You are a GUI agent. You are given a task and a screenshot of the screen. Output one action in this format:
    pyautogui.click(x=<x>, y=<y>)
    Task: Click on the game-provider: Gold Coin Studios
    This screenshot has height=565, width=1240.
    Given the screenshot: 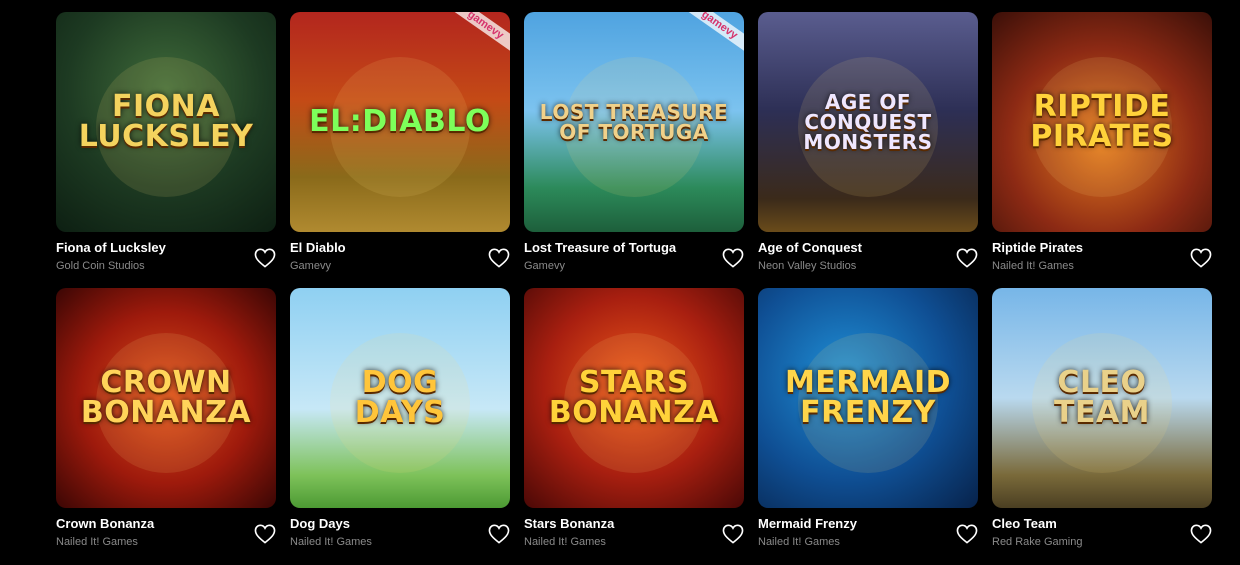 What is the action you would take?
    pyautogui.click(x=100, y=266)
    